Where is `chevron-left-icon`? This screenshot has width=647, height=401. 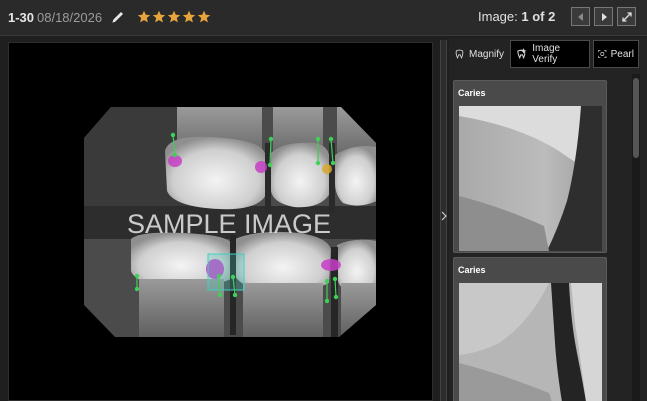
chevron-left-icon is located at coordinates (580, 16).